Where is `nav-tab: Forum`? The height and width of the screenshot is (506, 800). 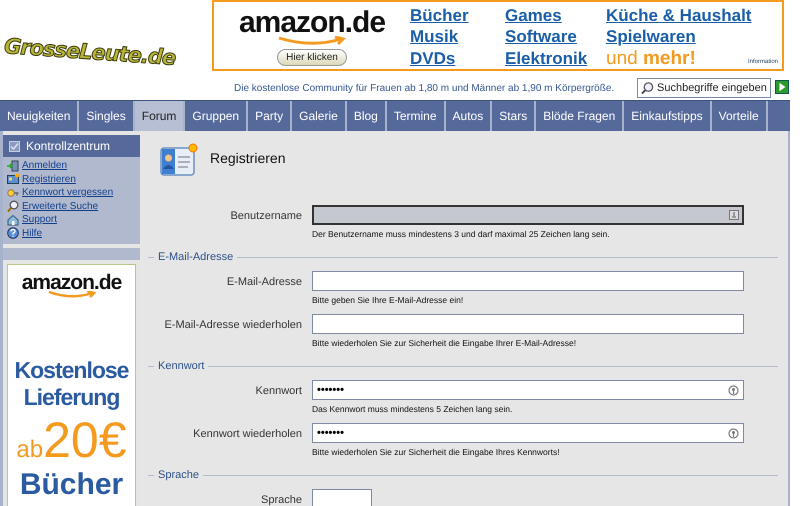 nav-tab: Forum is located at coordinates (160, 116).